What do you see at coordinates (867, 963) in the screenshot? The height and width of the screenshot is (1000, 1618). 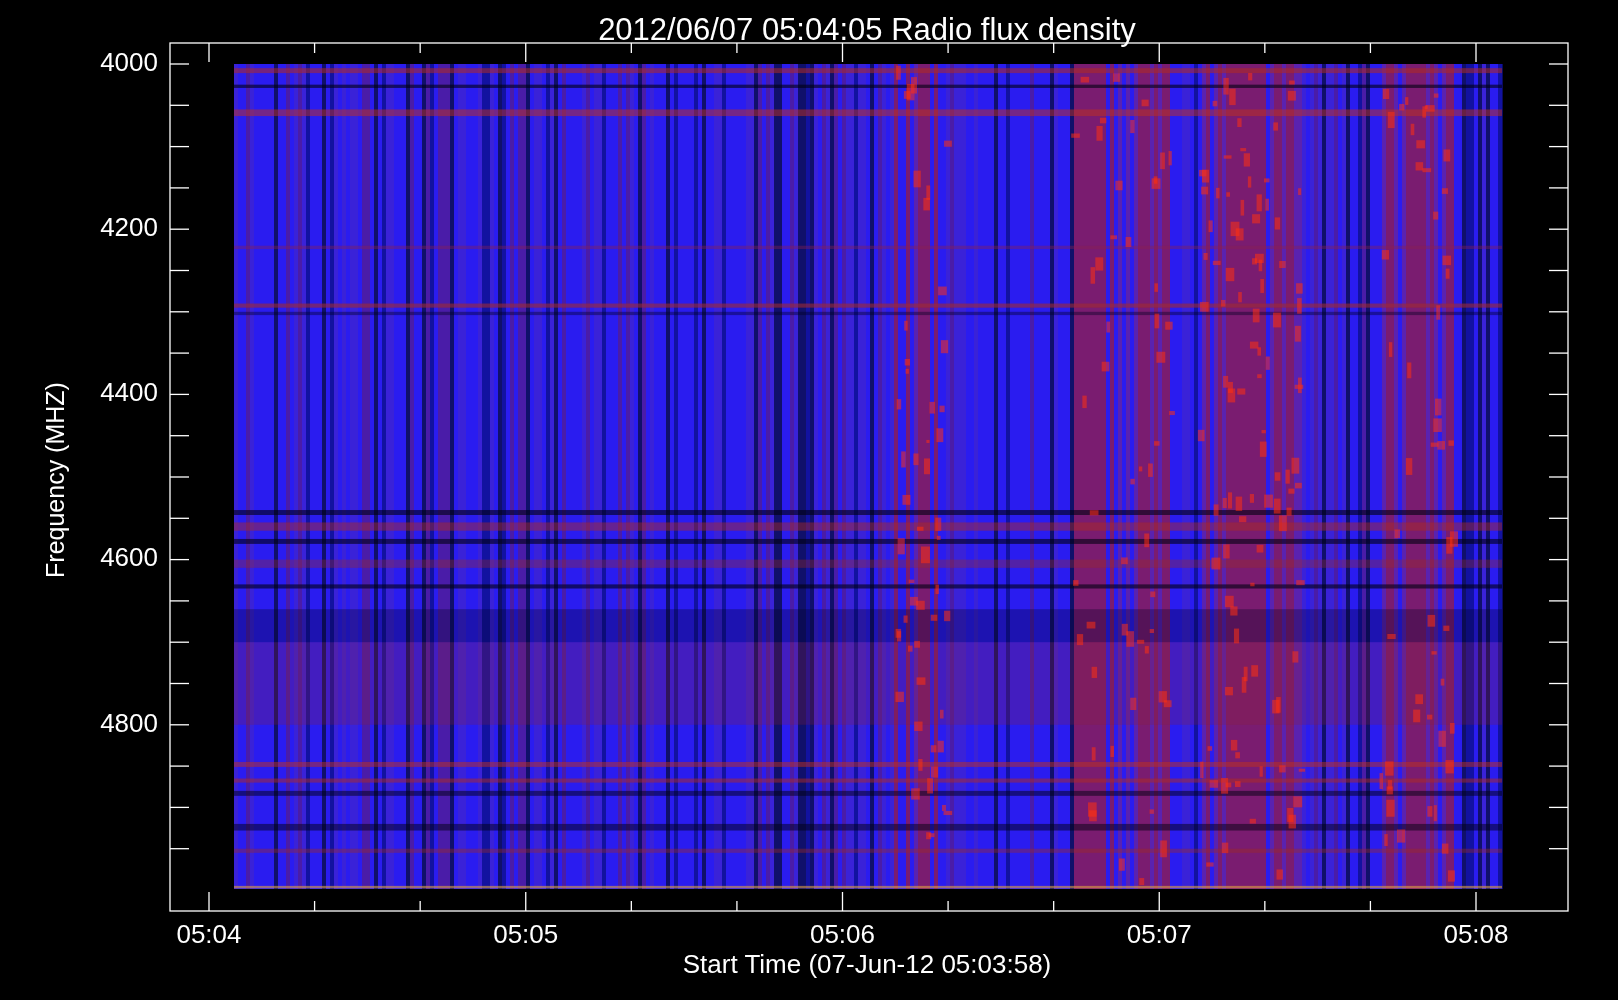 I see `x-axis-label: Start Time (07-Jun-12 05:03:58)` at bounding box center [867, 963].